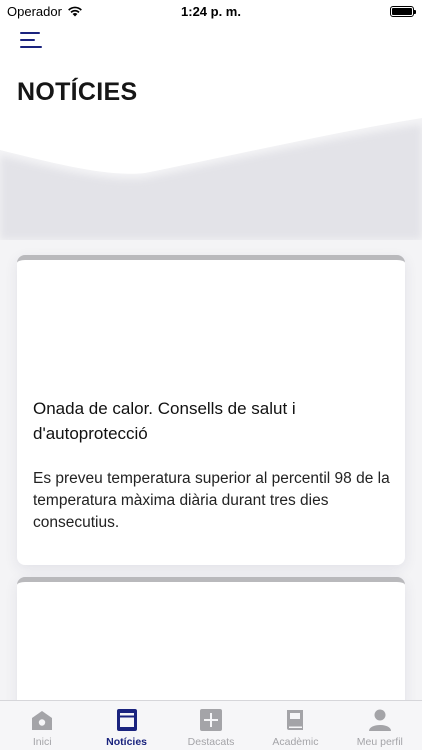  I want to click on book-icon, so click(295, 720).